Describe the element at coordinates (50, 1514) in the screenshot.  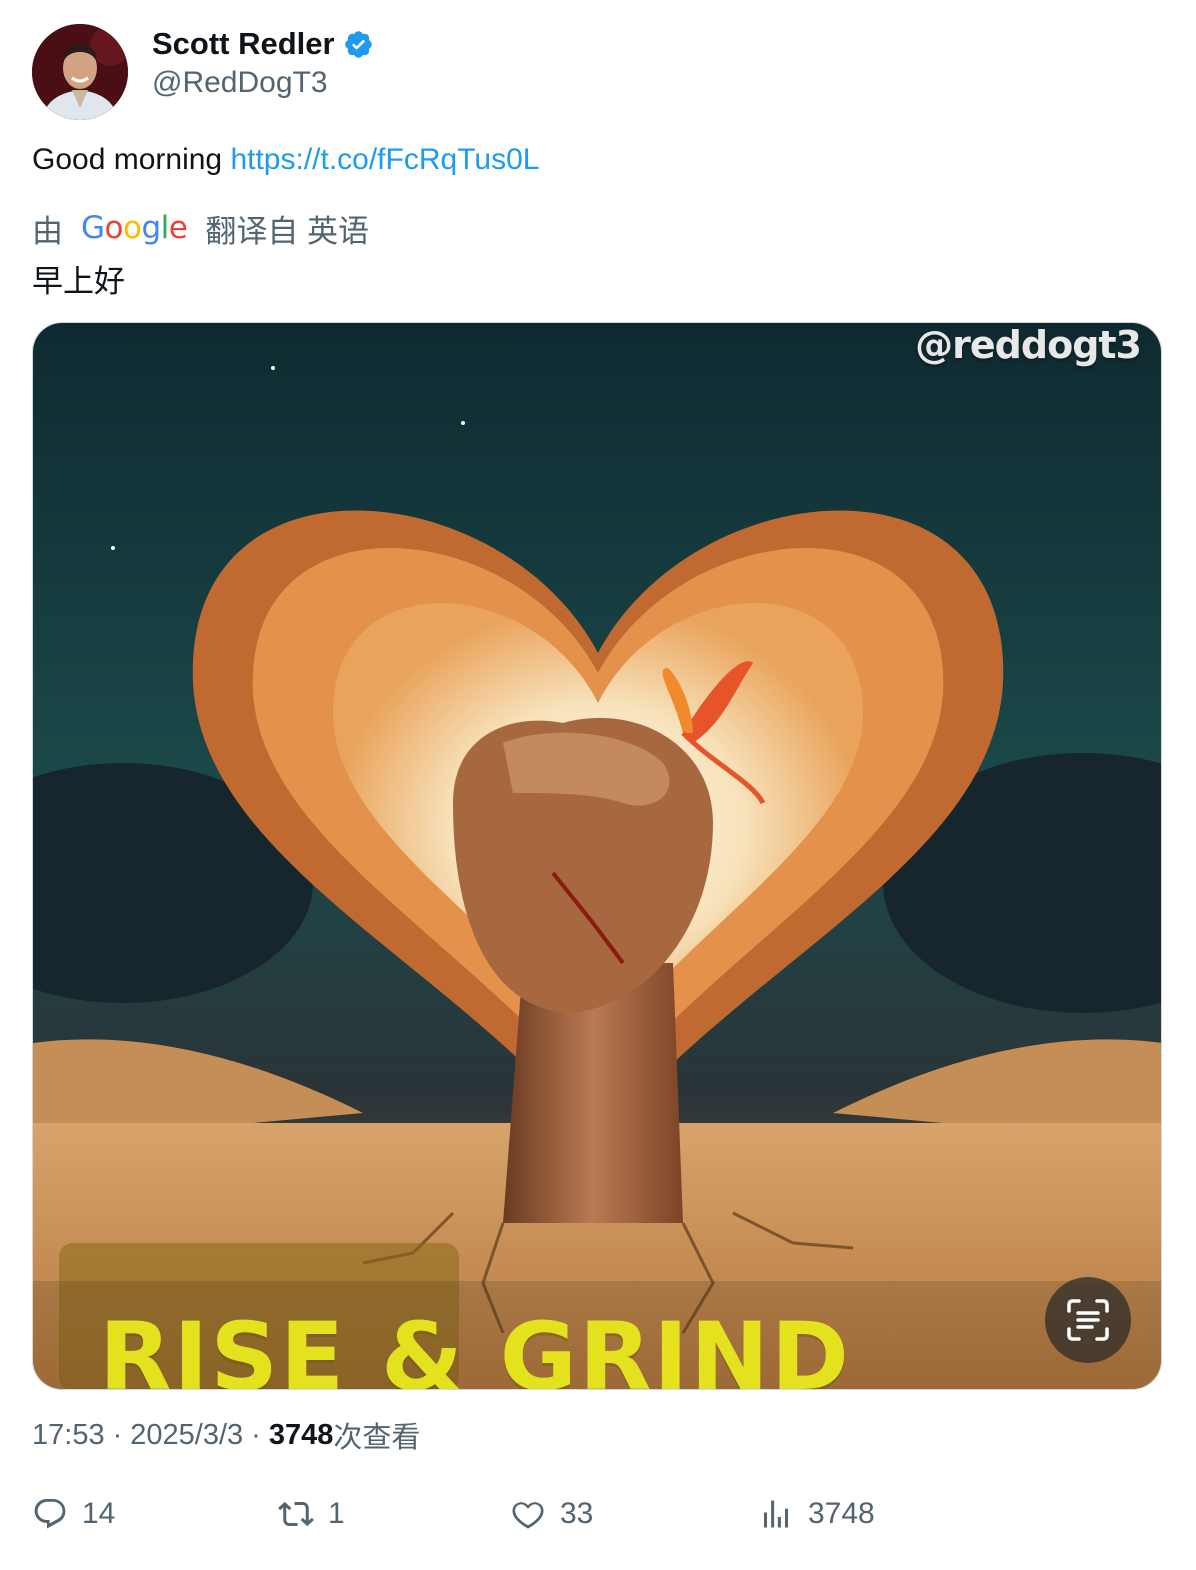
I see `reply-icon` at that location.